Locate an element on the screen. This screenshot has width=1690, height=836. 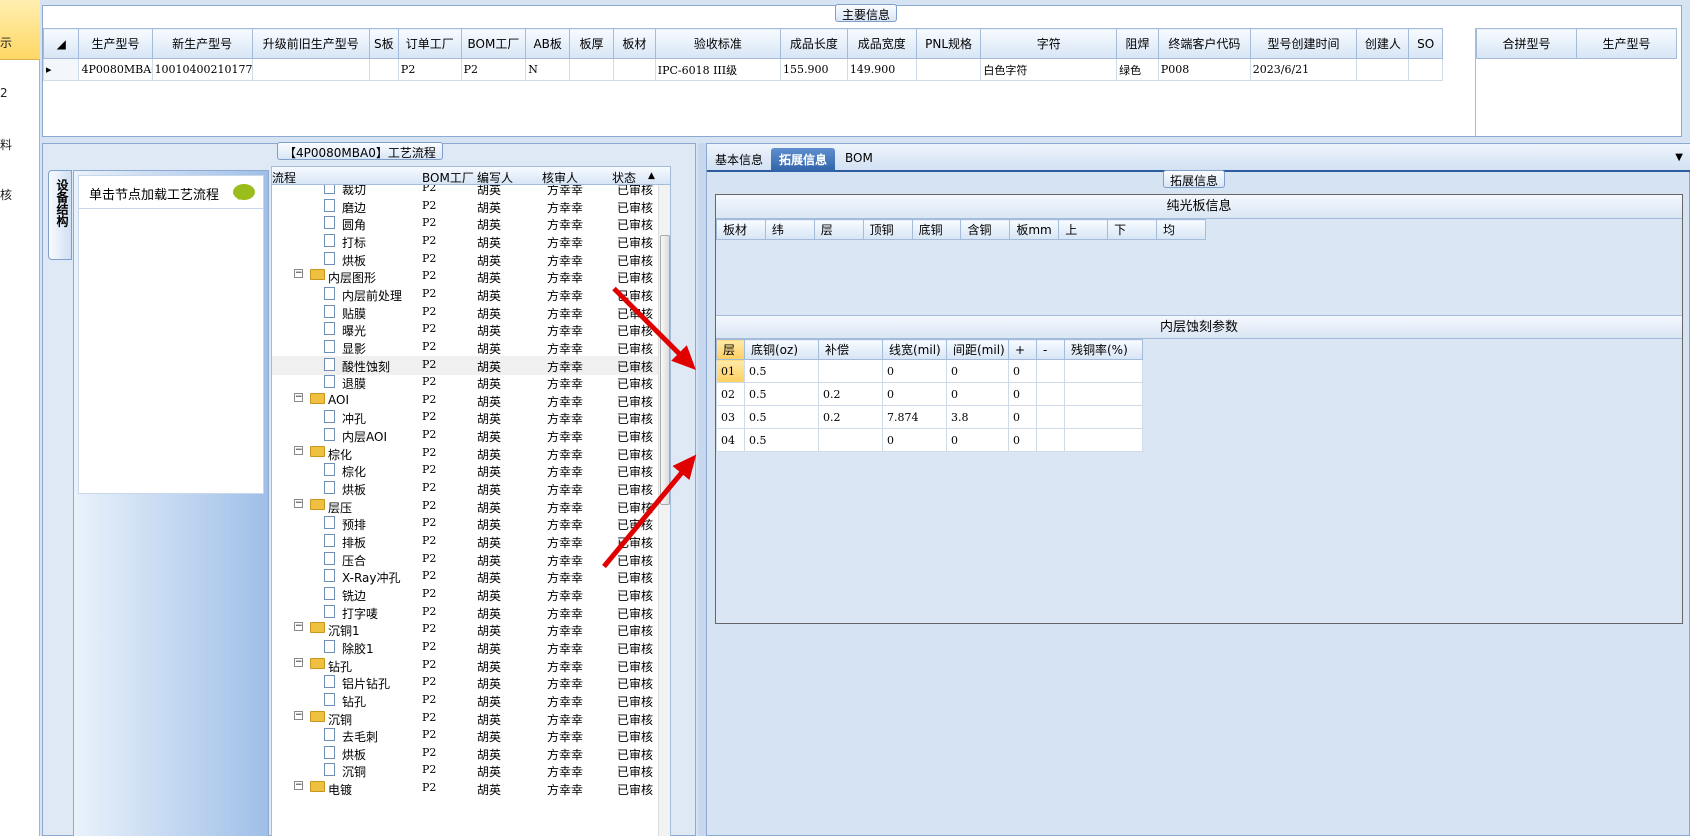
main-cell-10: 155.900 is located at coordinates (814, 69).